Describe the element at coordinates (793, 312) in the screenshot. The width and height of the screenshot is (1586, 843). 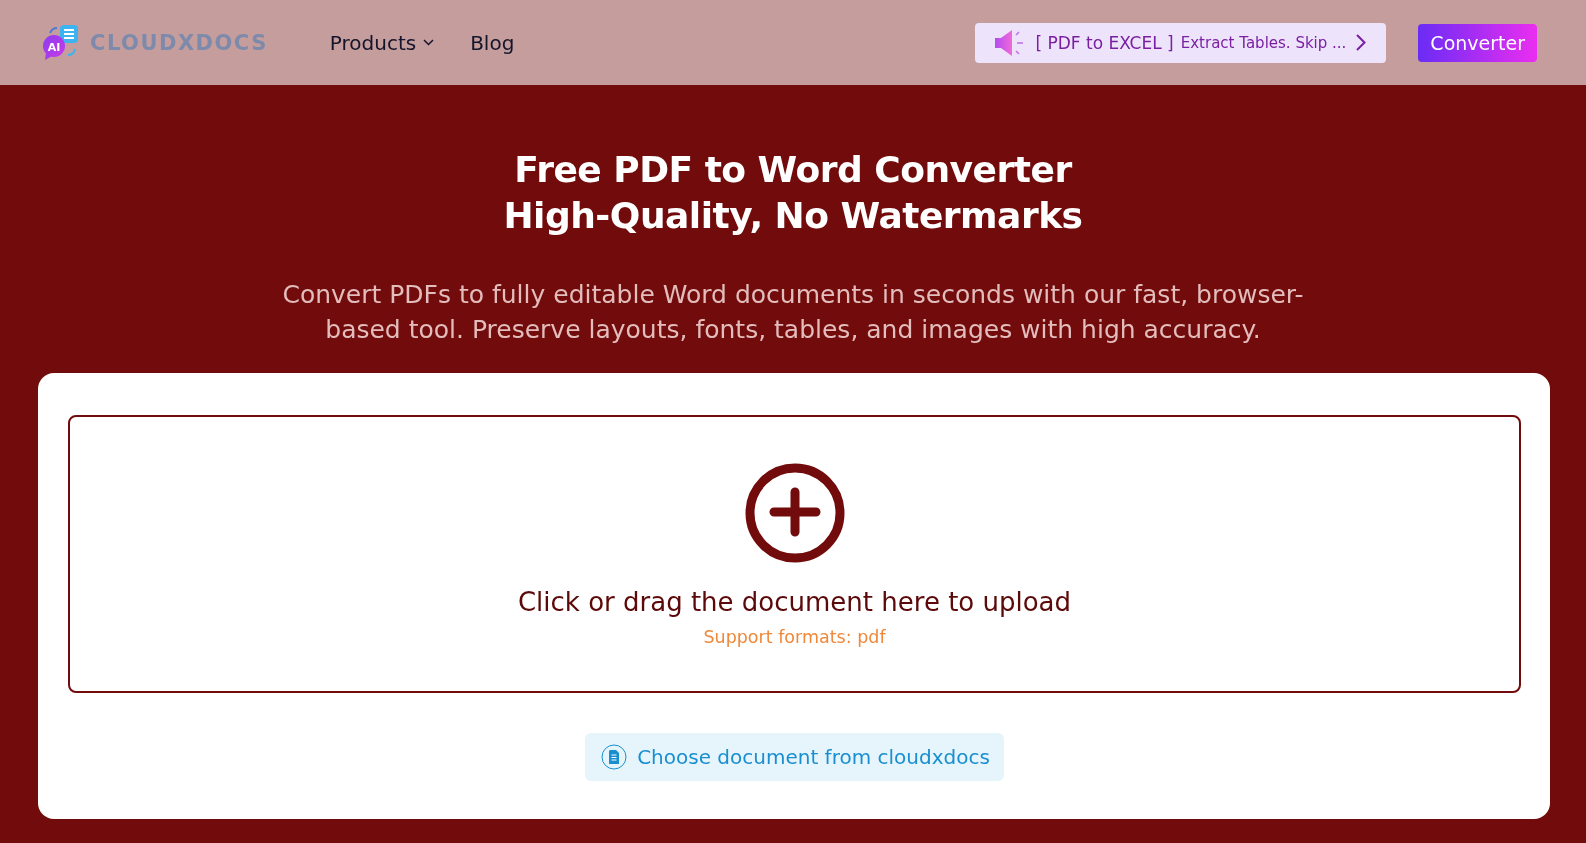
I see `page-subtitle: Convert PDFs to fully editable Word documents in seconds with our fast, browser-based tool. Preserve layouts, fonts, tables, and images with high accuracy.` at that location.